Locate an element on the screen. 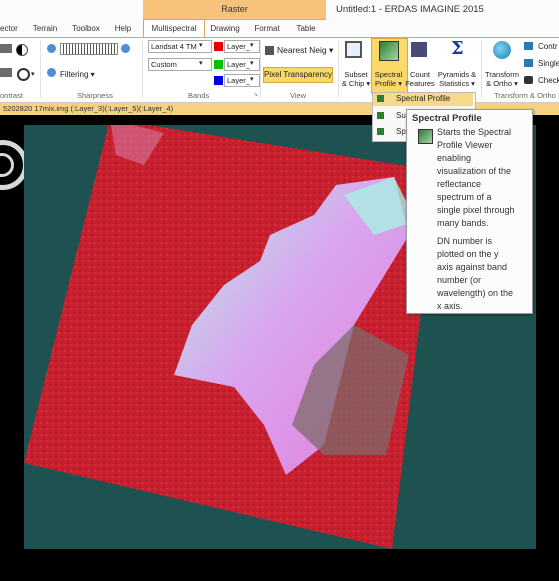  tooltip-line: wavelength) on the is located at coordinates (475, 293).